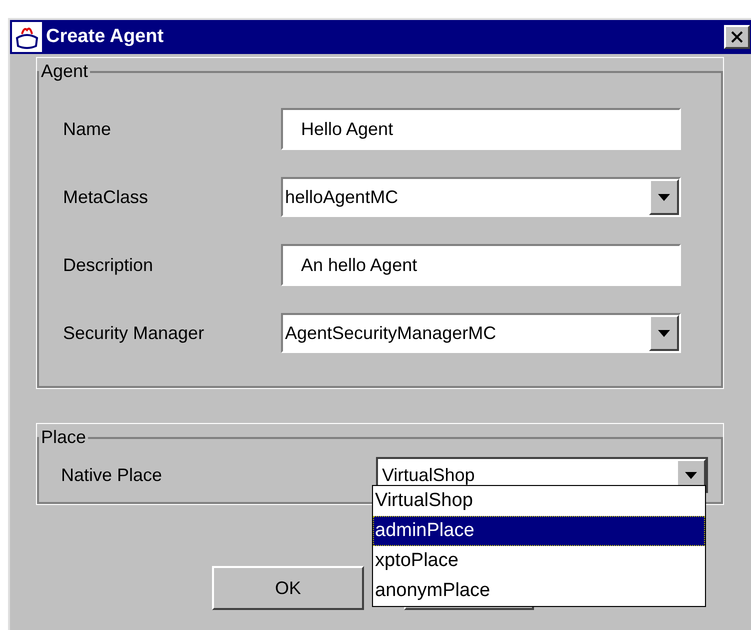 This screenshot has height=630, width=751. What do you see at coordinates (87, 129) in the screenshot?
I see `field-label: Name` at bounding box center [87, 129].